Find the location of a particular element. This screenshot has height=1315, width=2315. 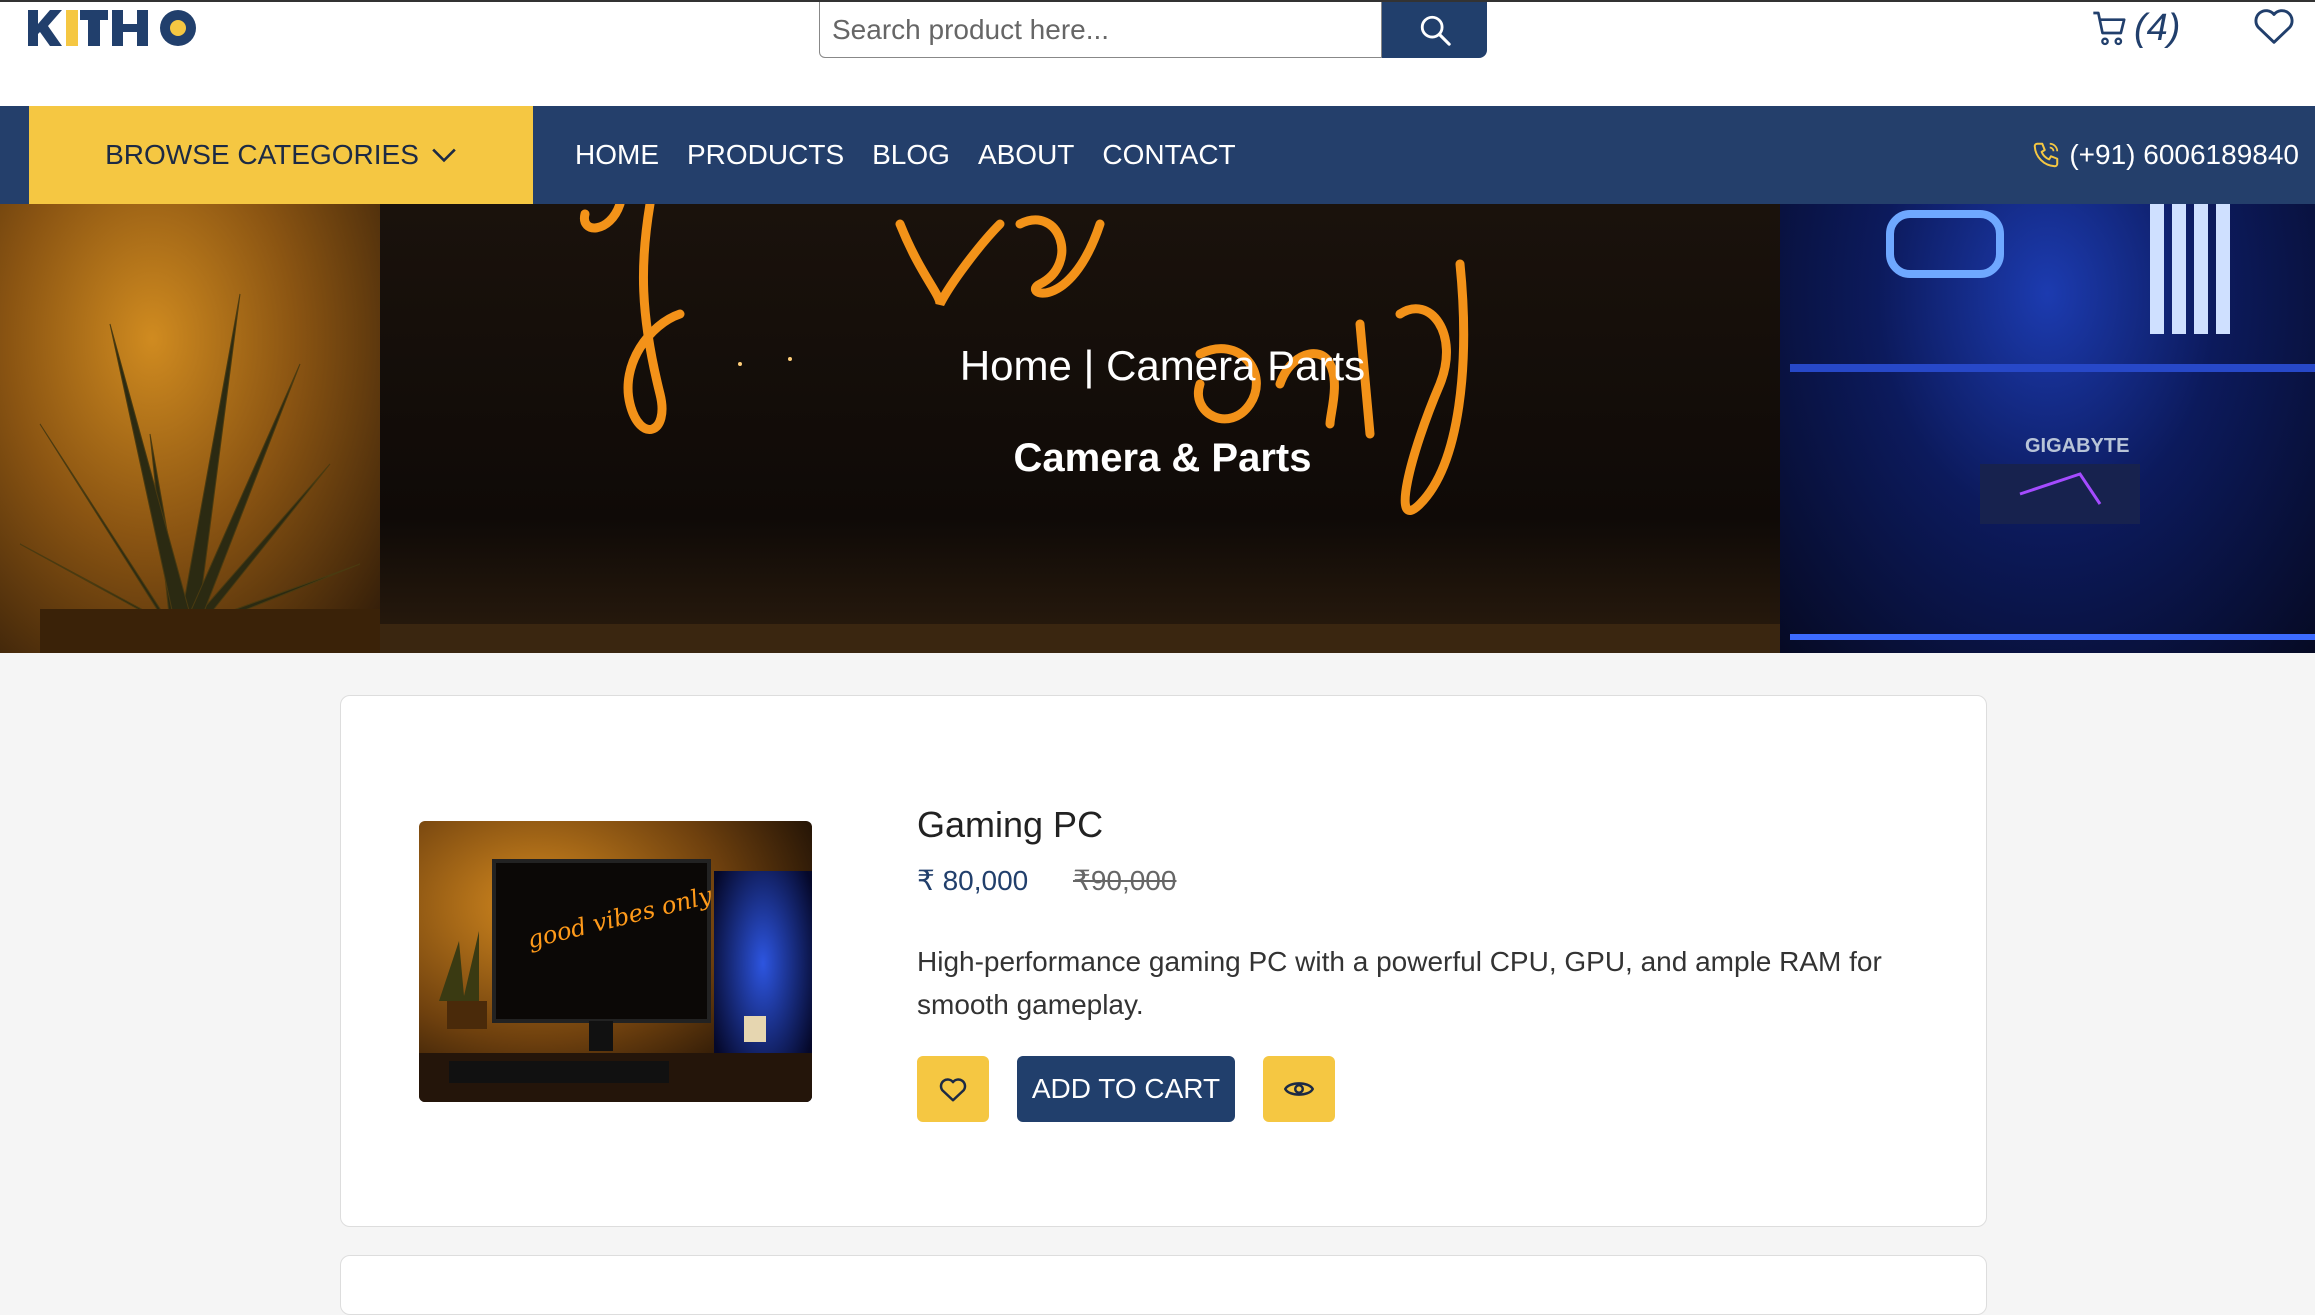

search-icon is located at coordinates (1435, 30).